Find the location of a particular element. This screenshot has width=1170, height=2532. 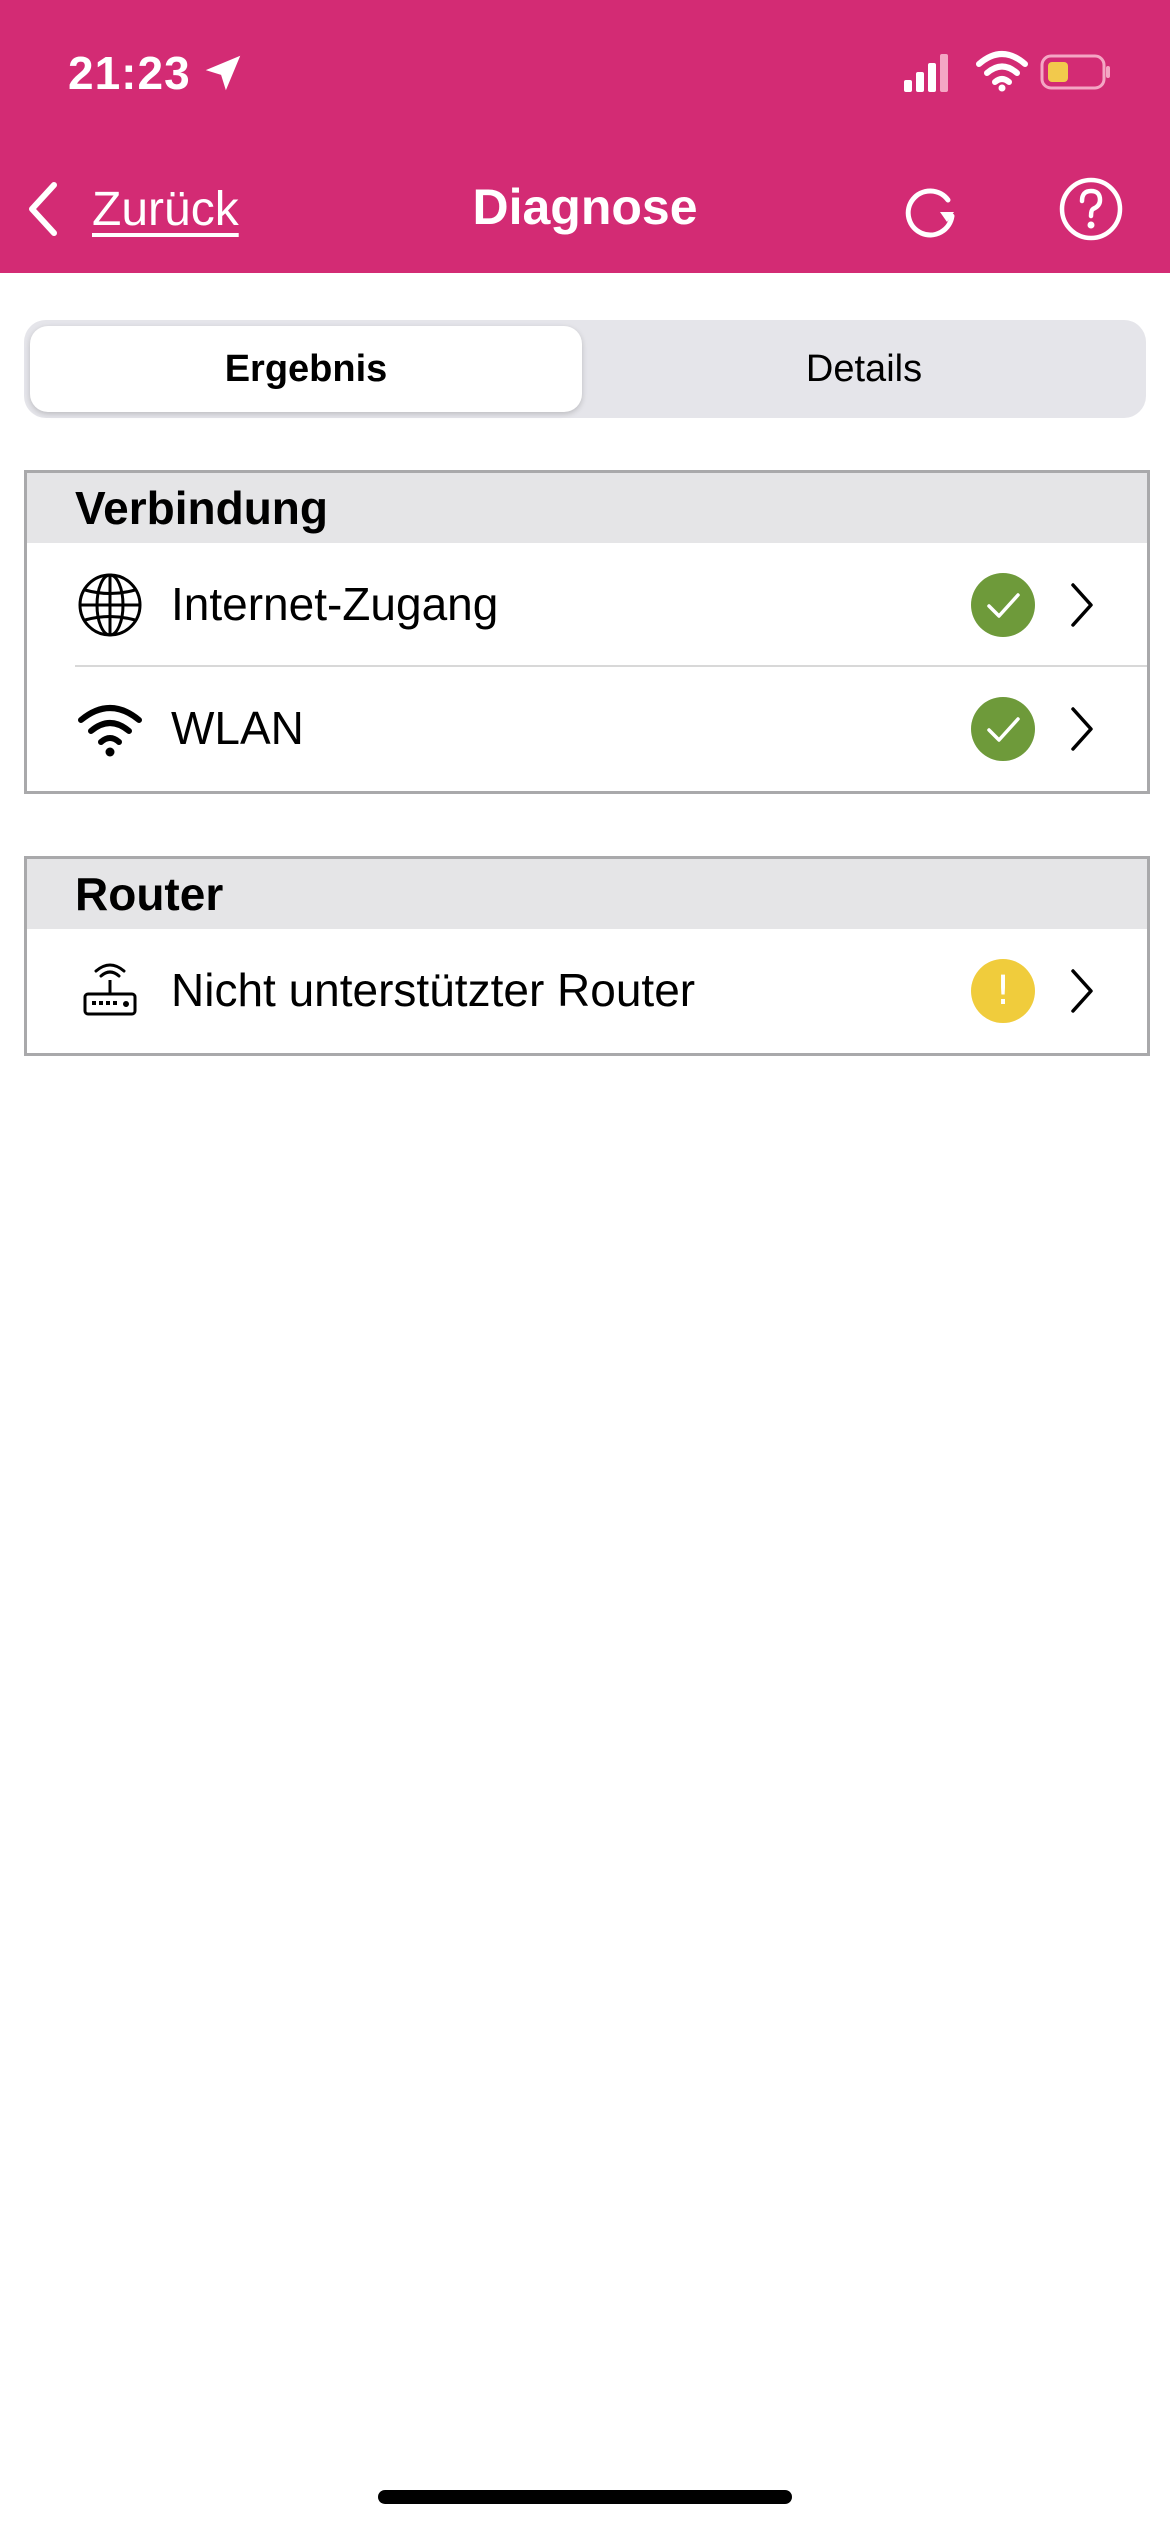

status-warning-badge: ! is located at coordinates (1003, 991).